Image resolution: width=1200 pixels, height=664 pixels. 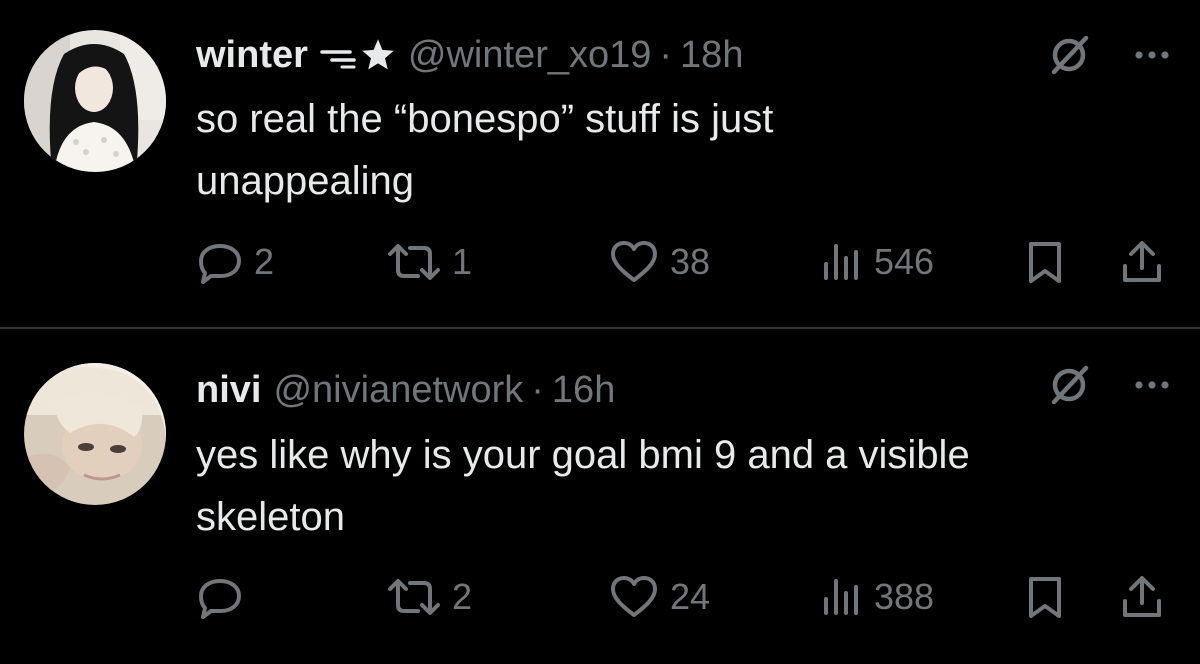 I want to click on tweet-header: winter @winter_xo19 · 18h, so click(x=469, y=55).